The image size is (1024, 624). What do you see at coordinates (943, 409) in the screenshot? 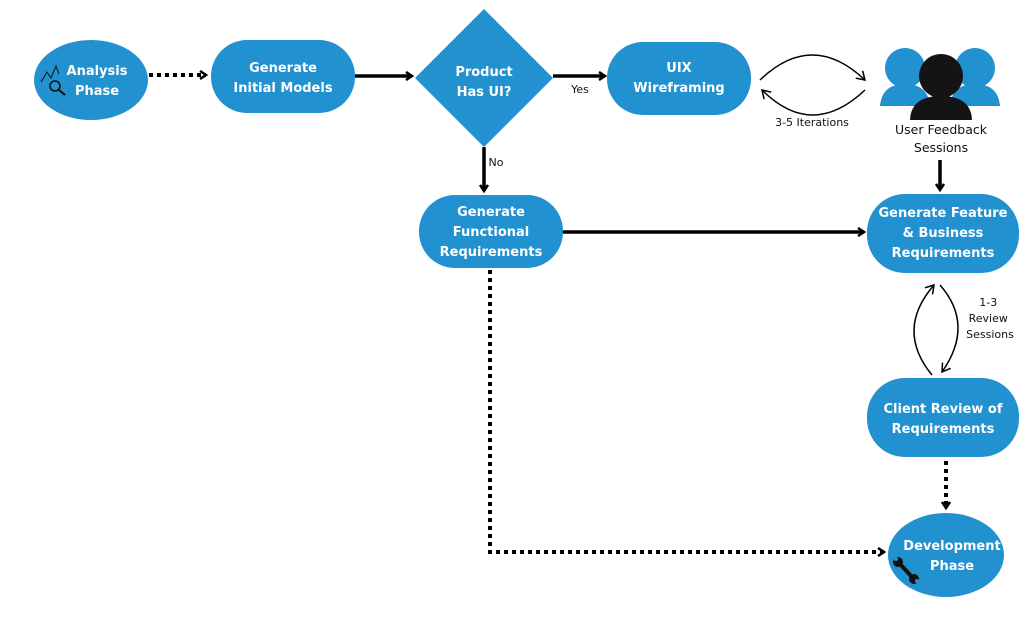
I see `svg-text: Client Review of` at bounding box center [943, 409].